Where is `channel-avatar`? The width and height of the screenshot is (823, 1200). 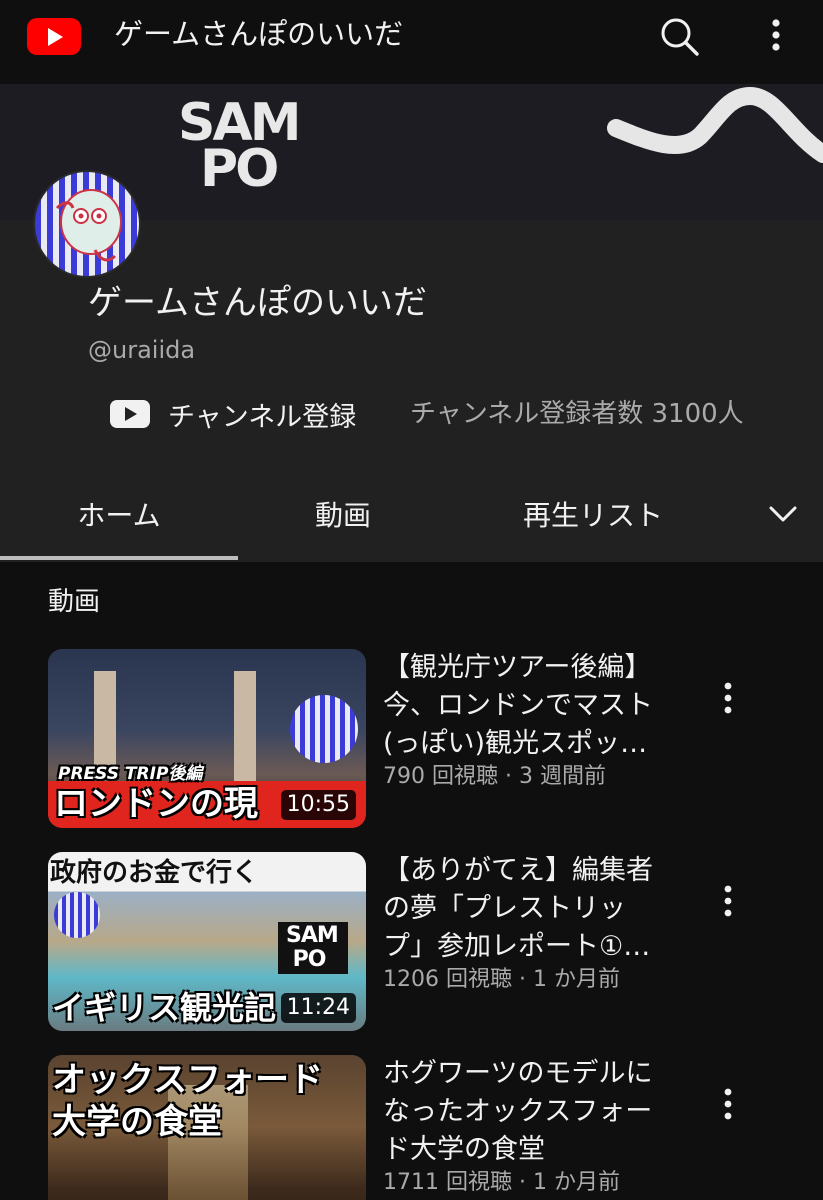
channel-avatar is located at coordinates (87, 224).